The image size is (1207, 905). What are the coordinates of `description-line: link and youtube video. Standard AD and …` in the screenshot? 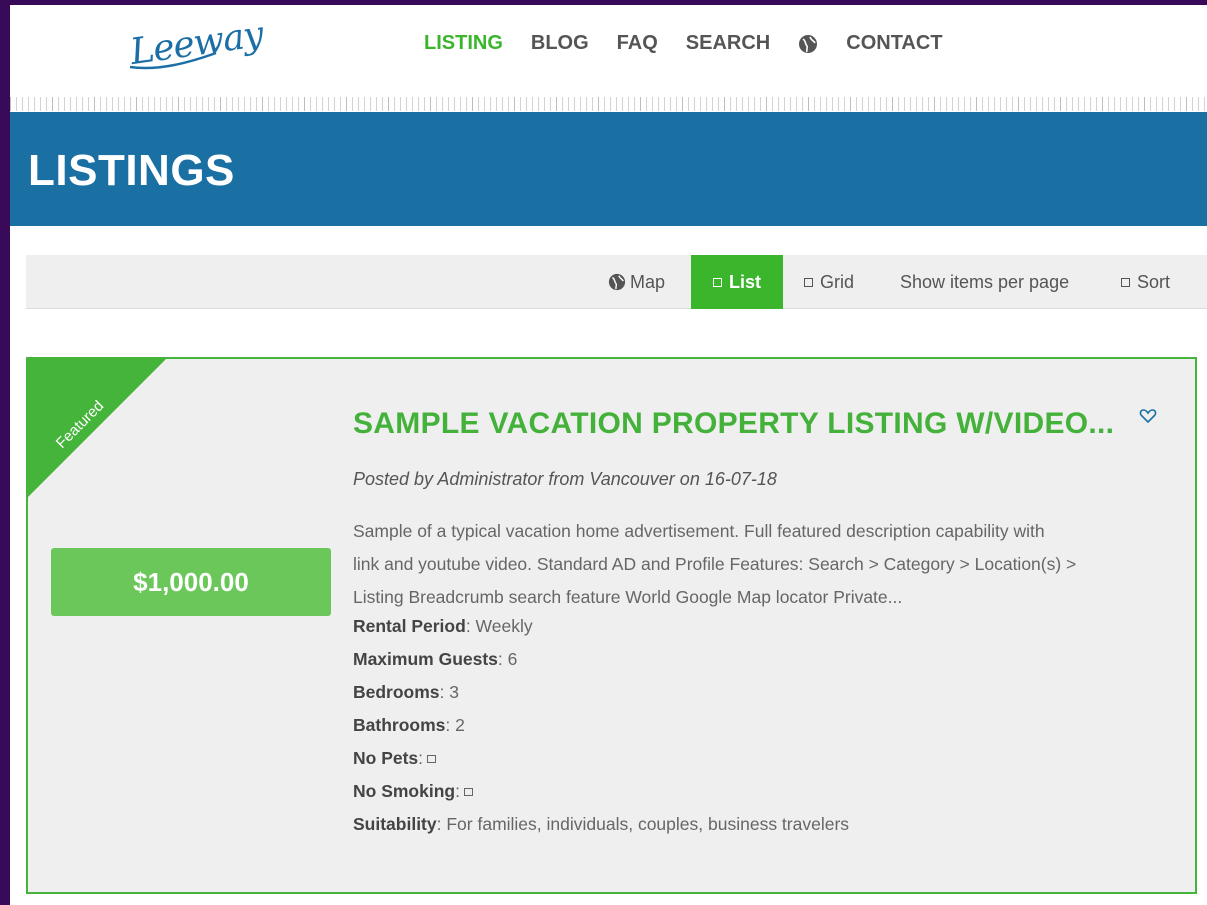 It's located at (715, 564).